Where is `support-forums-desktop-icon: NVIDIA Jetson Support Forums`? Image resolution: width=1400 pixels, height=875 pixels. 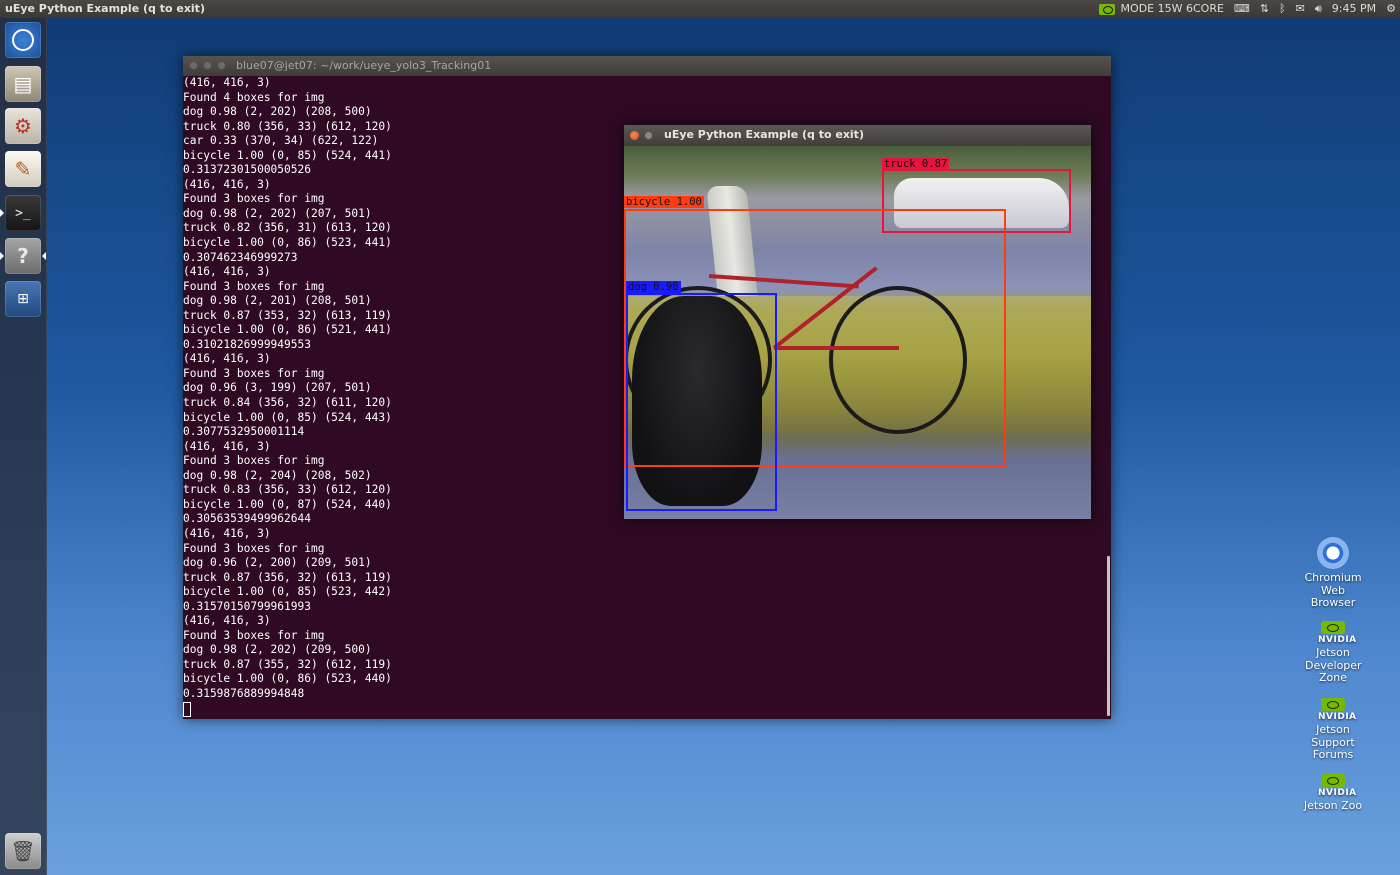
support-forums-desktop-icon: NVIDIA Jetson Support Forums is located at coordinates (1333, 730).